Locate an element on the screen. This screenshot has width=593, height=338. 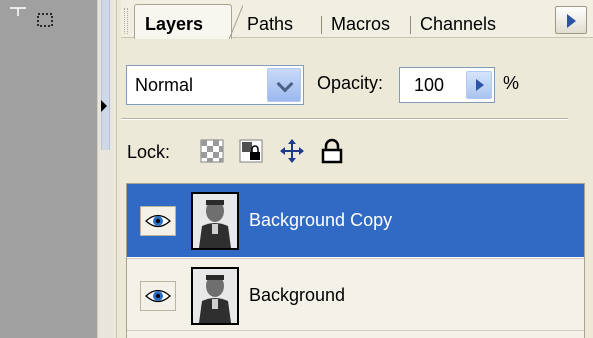
collapse-arrow-icon is located at coordinates (104, 106).